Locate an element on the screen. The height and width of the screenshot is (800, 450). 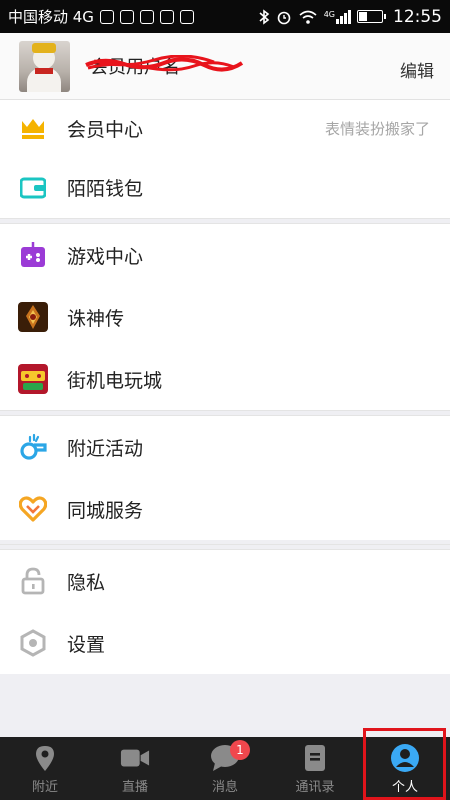
edit-button: 编辑 is located at coordinates (417, 69).